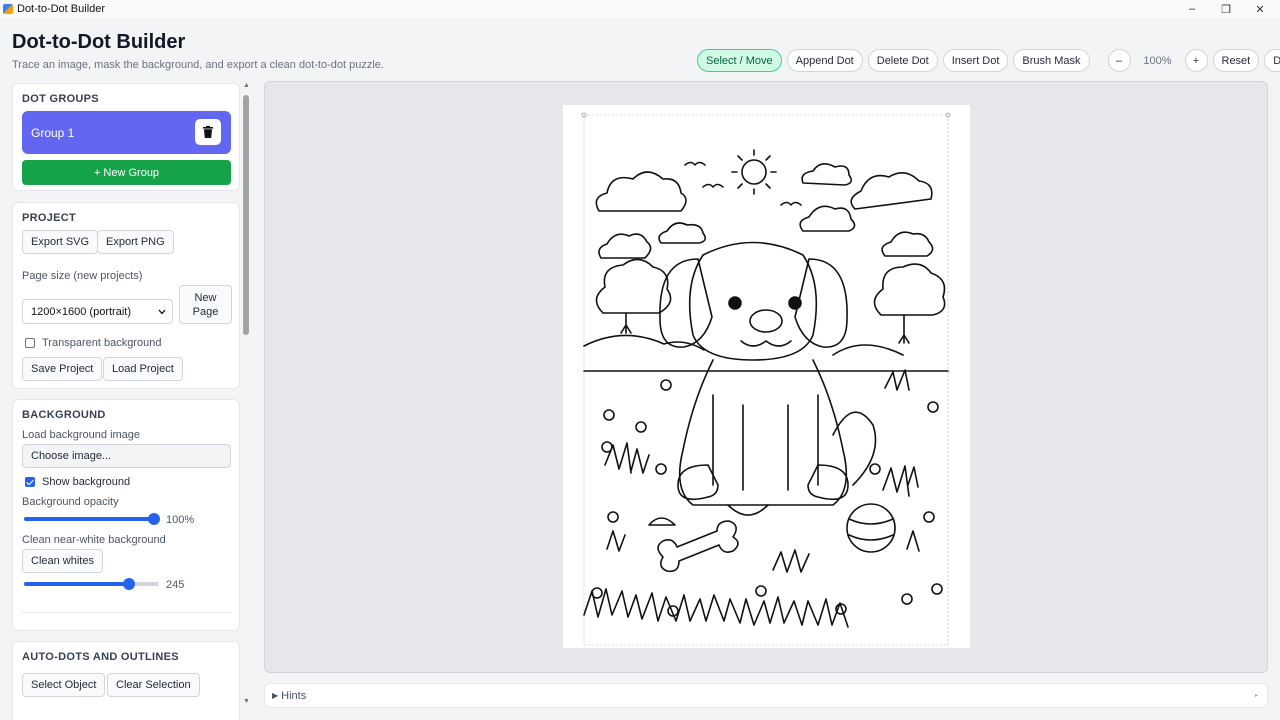  Describe the element at coordinates (49, 218) in the screenshot. I see `project-heading: PROJECT` at that location.